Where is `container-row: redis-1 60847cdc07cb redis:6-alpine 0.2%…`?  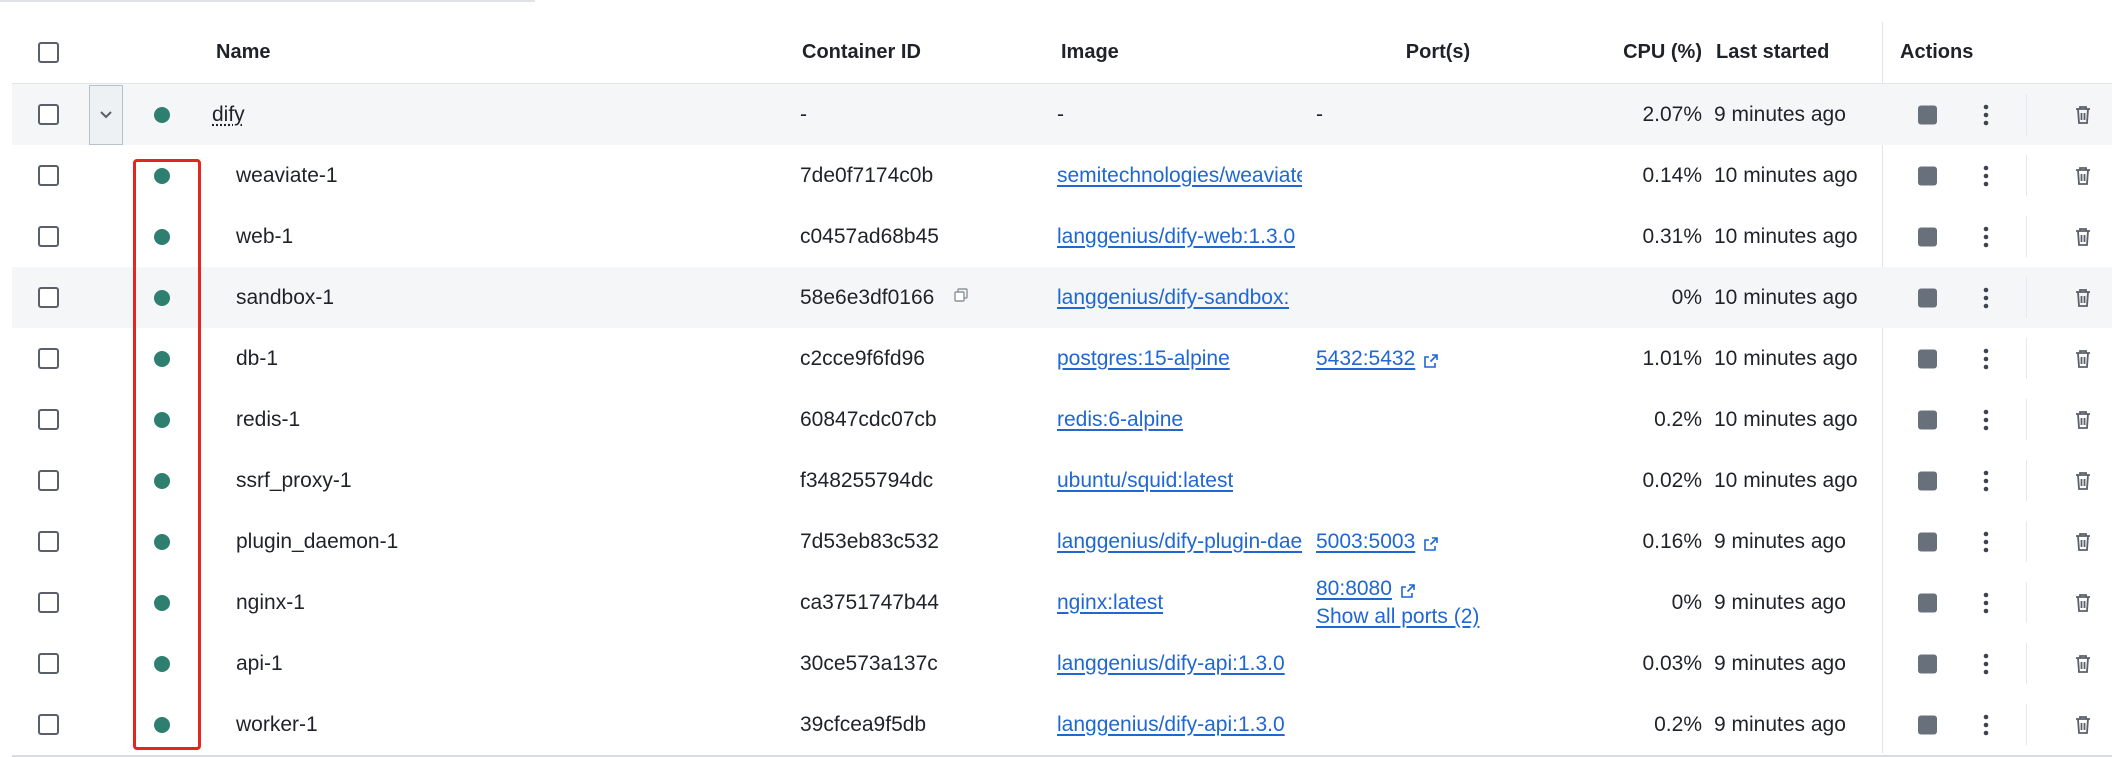 container-row: redis-1 60847cdc07cb redis:6-alpine 0.2%… is located at coordinates (1062, 419).